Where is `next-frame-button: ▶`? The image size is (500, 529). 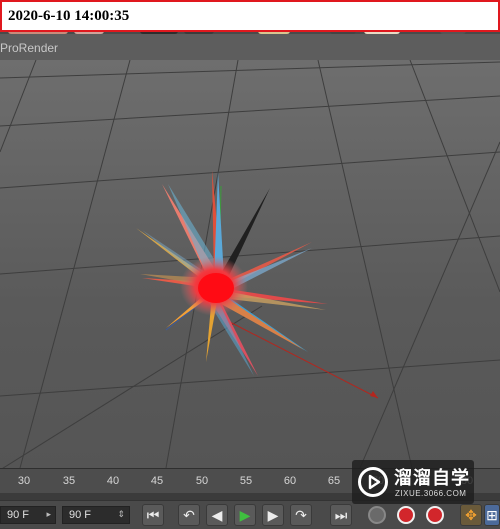 next-frame-button: ▶ is located at coordinates (273, 515).